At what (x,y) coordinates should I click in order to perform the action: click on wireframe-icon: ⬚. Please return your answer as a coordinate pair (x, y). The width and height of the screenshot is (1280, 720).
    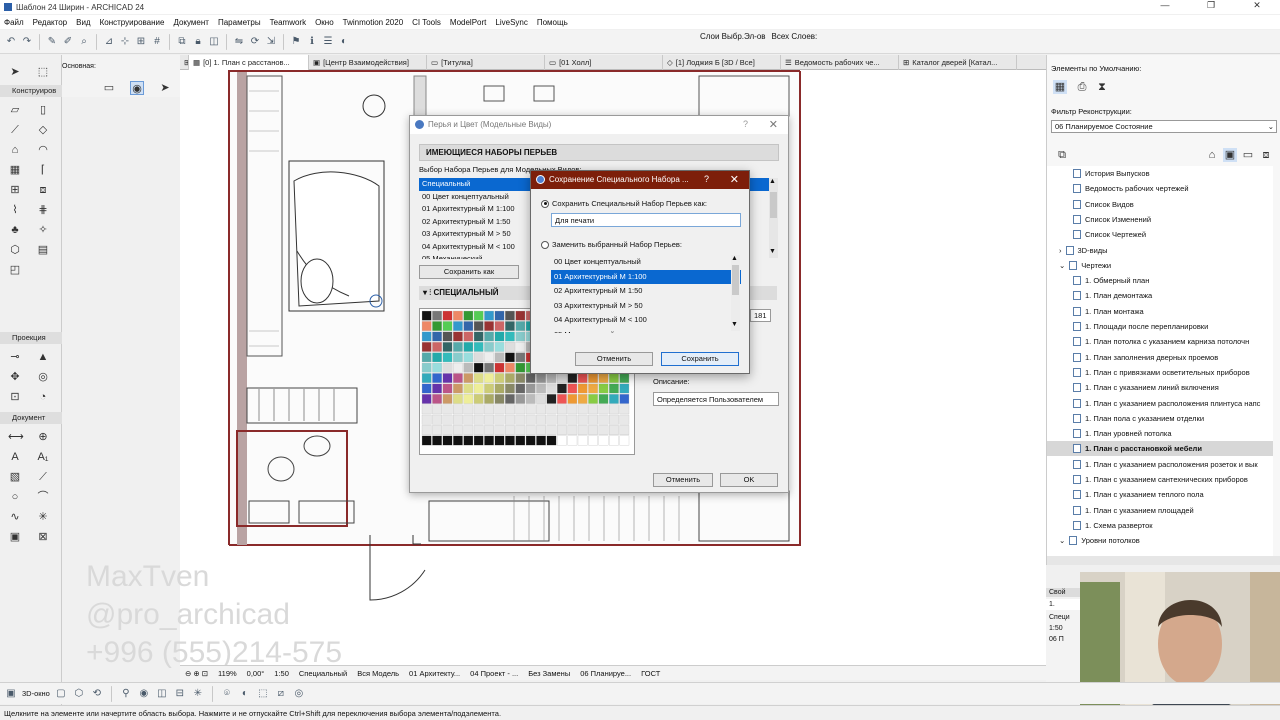
    Looking at the image, I should click on (263, 694).